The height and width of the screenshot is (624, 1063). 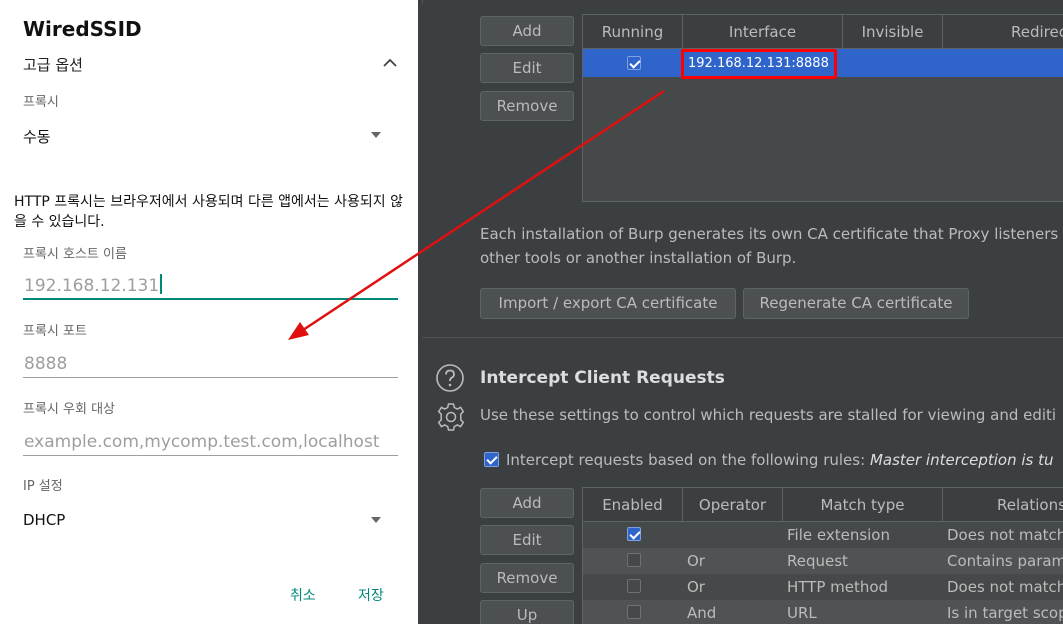 What do you see at coordinates (41, 102) in the screenshot?
I see `proxy-label: 프록시` at bounding box center [41, 102].